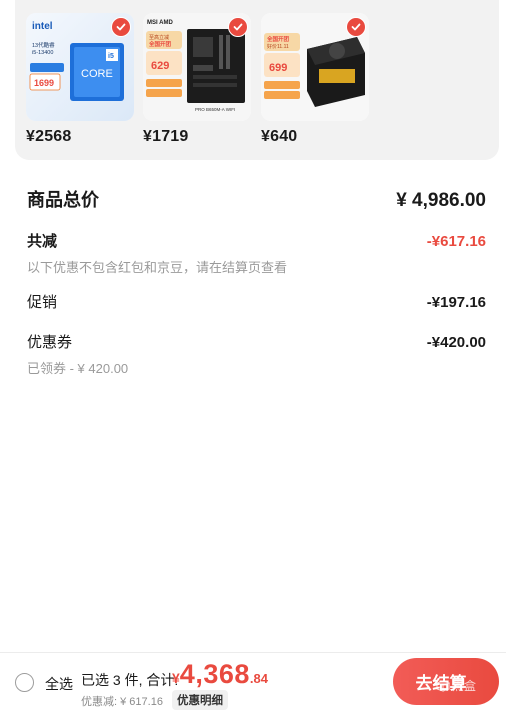 The image size is (506, 711). Describe the element at coordinates (256, 240) in the screenshot. I see `reduce-row: 共减 -¥617.16` at that location.